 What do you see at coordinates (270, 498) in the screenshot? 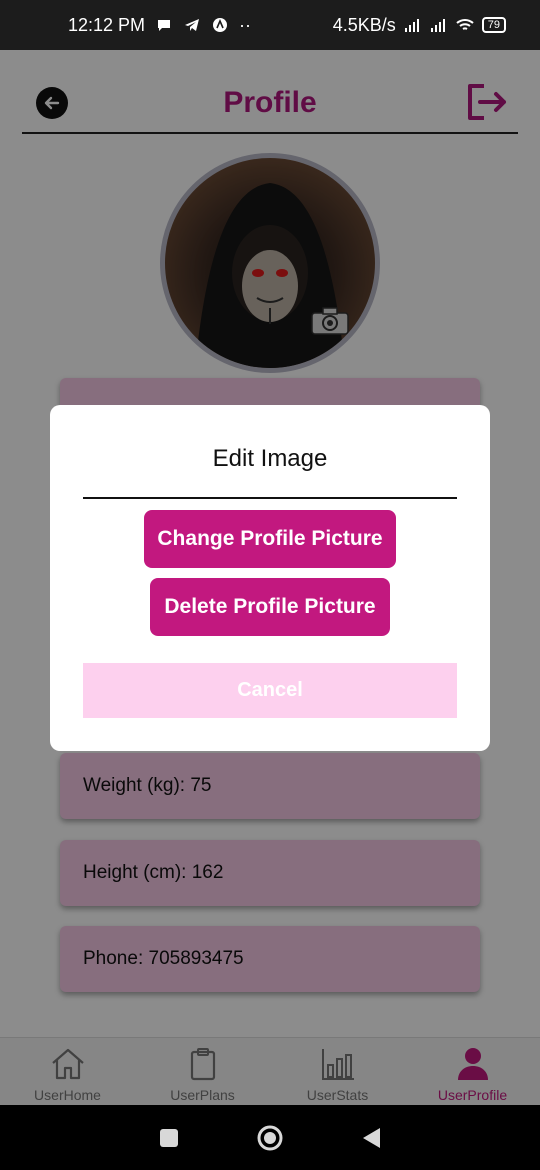
I see `dialog-divider` at bounding box center [270, 498].